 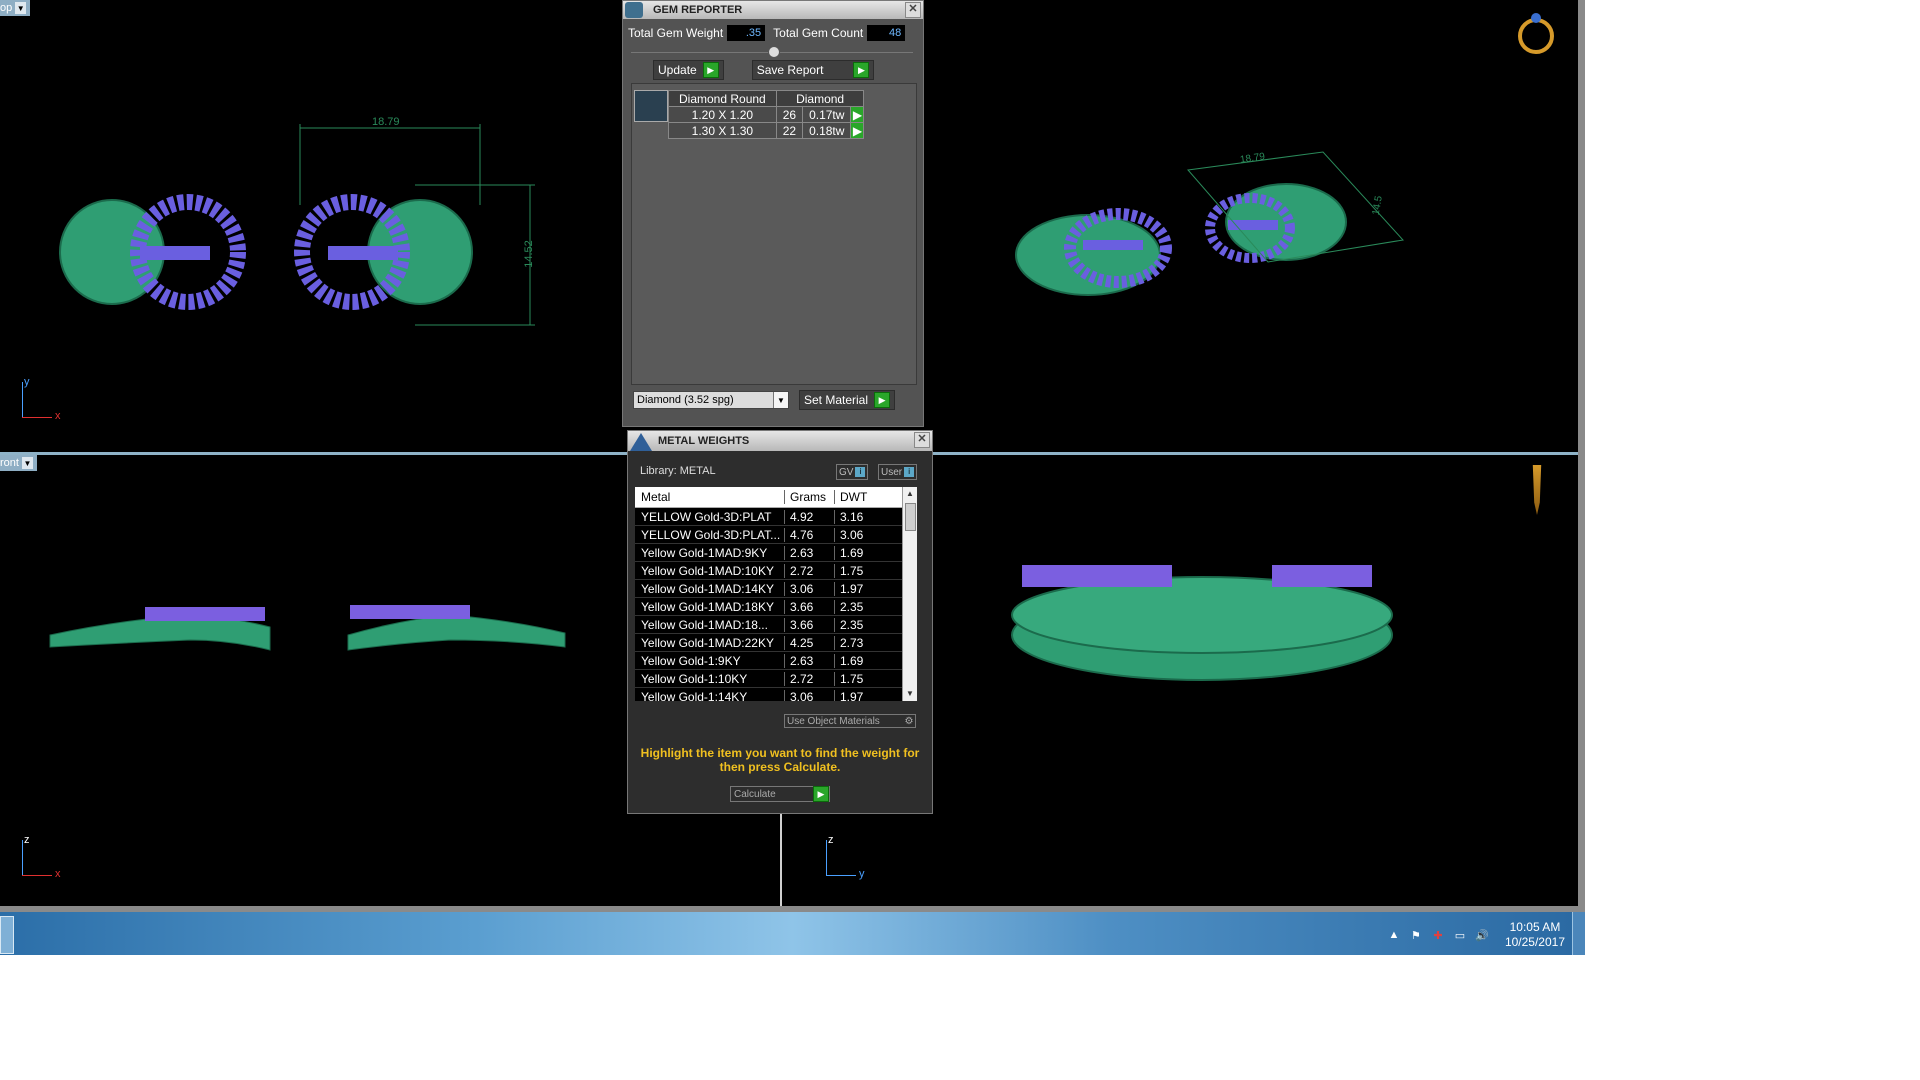 What do you see at coordinates (810, 570) in the screenshot?
I see `metal-grams: 2.72` at bounding box center [810, 570].